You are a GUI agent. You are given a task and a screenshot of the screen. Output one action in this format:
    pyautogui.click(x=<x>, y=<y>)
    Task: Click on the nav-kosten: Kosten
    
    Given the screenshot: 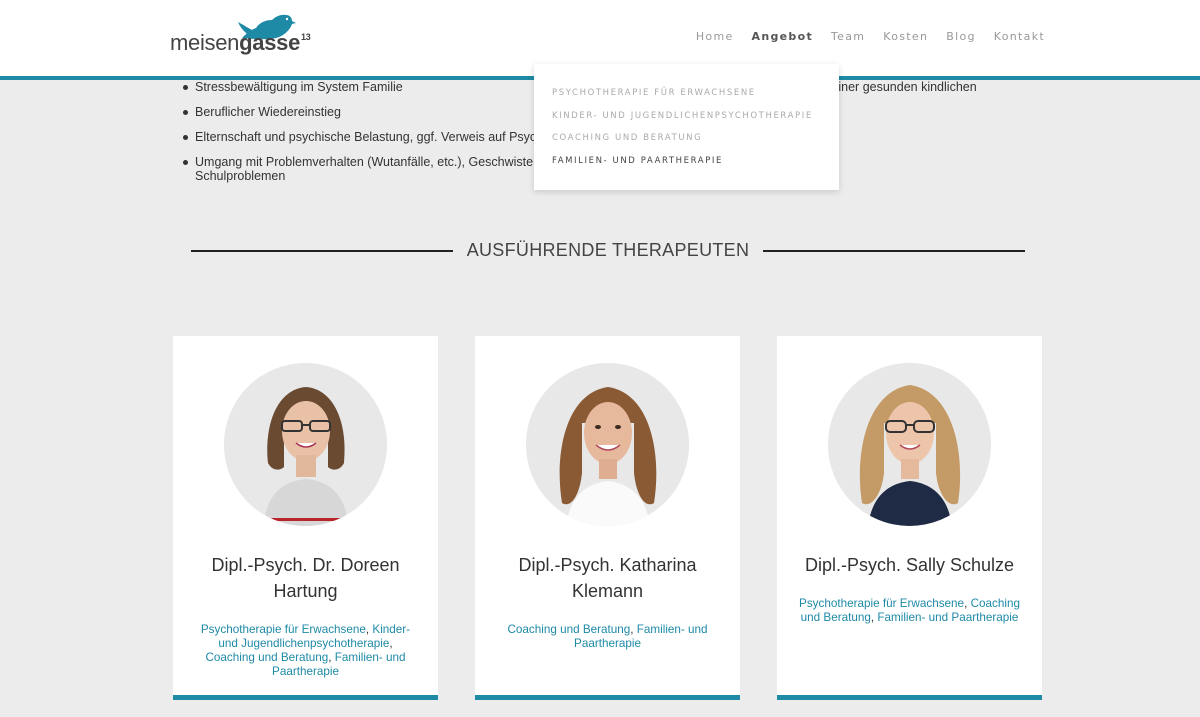 What is the action you would take?
    pyautogui.click(x=905, y=36)
    